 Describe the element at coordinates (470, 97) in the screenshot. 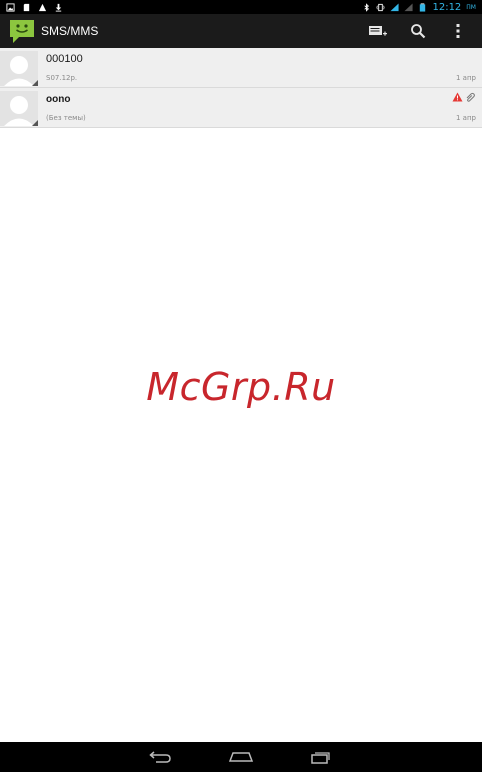

I see `attachment-icon` at that location.